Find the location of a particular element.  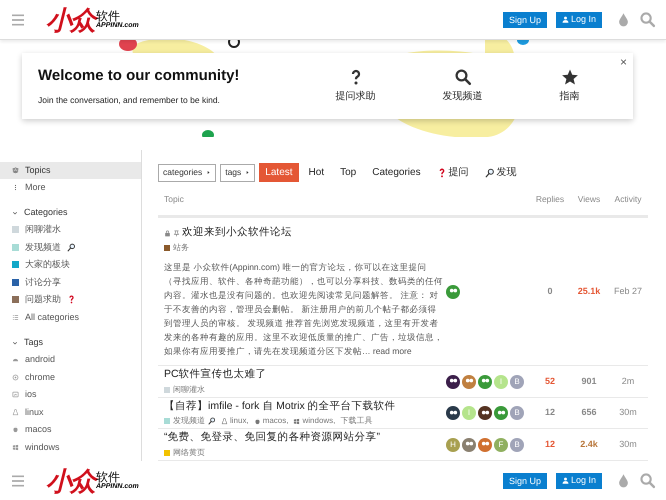

activity-time: Feb 27 is located at coordinates (628, 291).